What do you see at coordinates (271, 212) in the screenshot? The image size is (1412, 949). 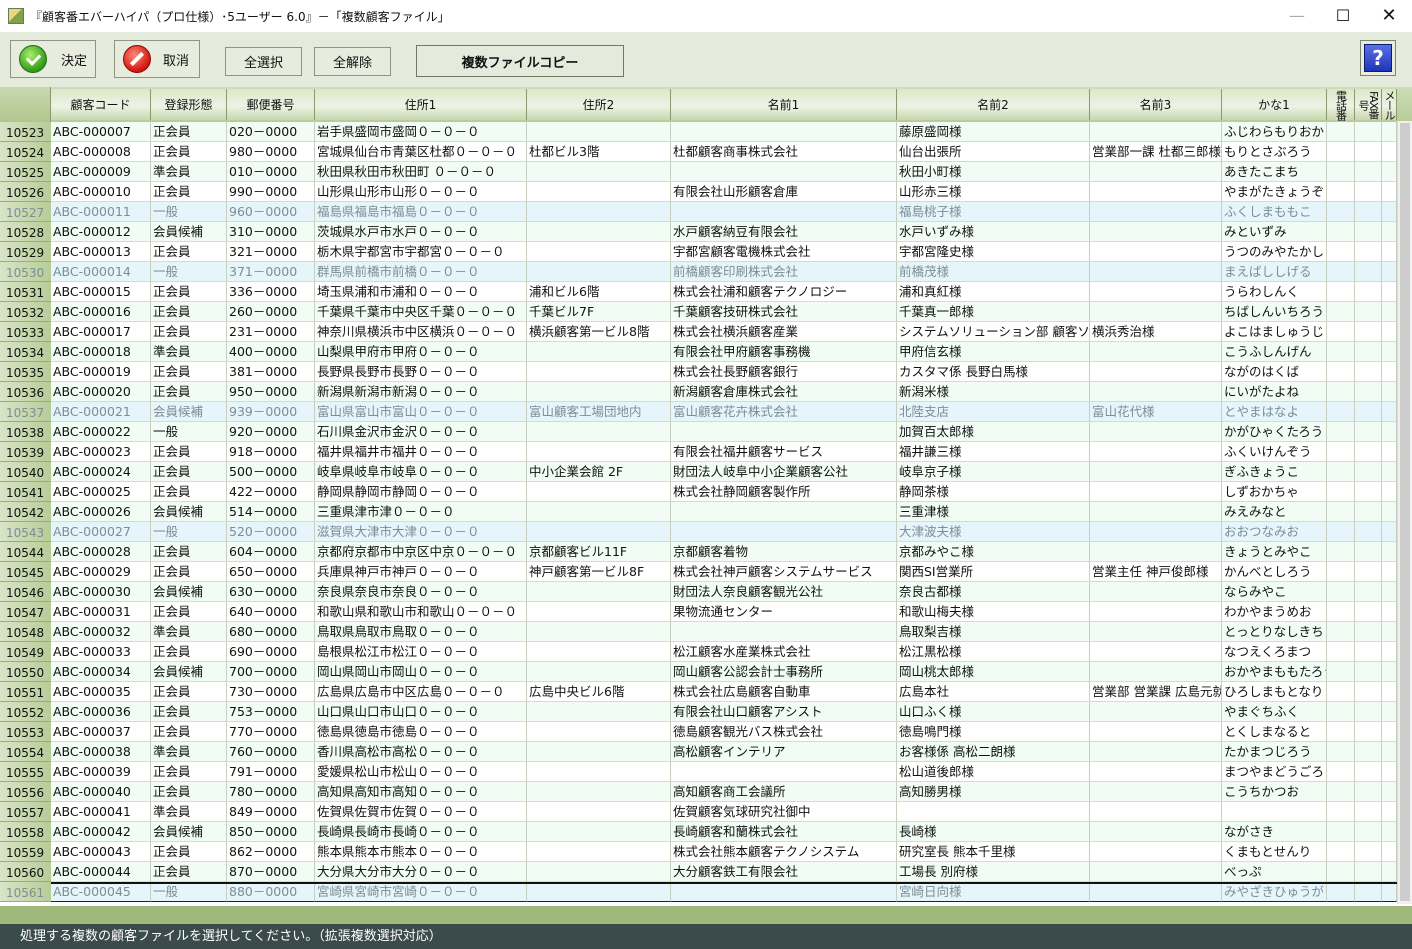 I see `table-cell: 960－0000` at bounding box center [271, 212].